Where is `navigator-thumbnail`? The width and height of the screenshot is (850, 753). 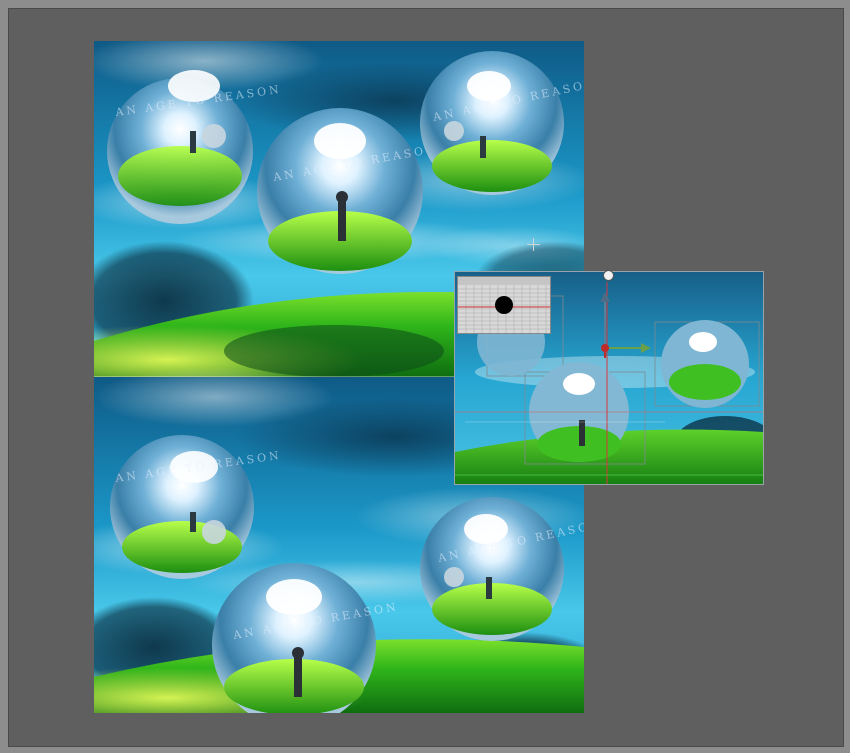
navigator-thumbnail is located at coordinates (504, 305).